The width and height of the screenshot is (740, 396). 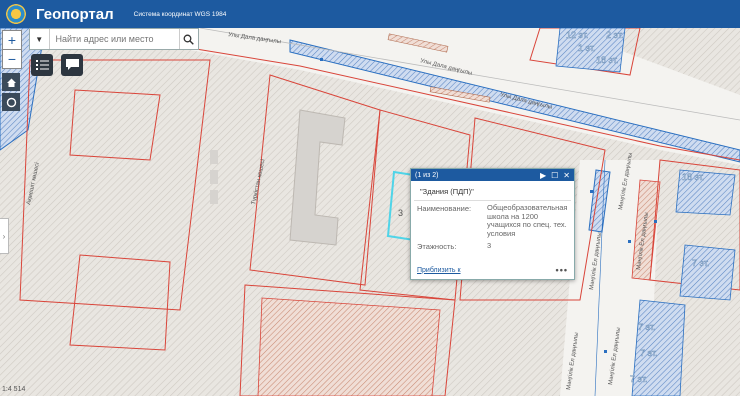 I want to click on list-icon, so click(x=42, y=65).